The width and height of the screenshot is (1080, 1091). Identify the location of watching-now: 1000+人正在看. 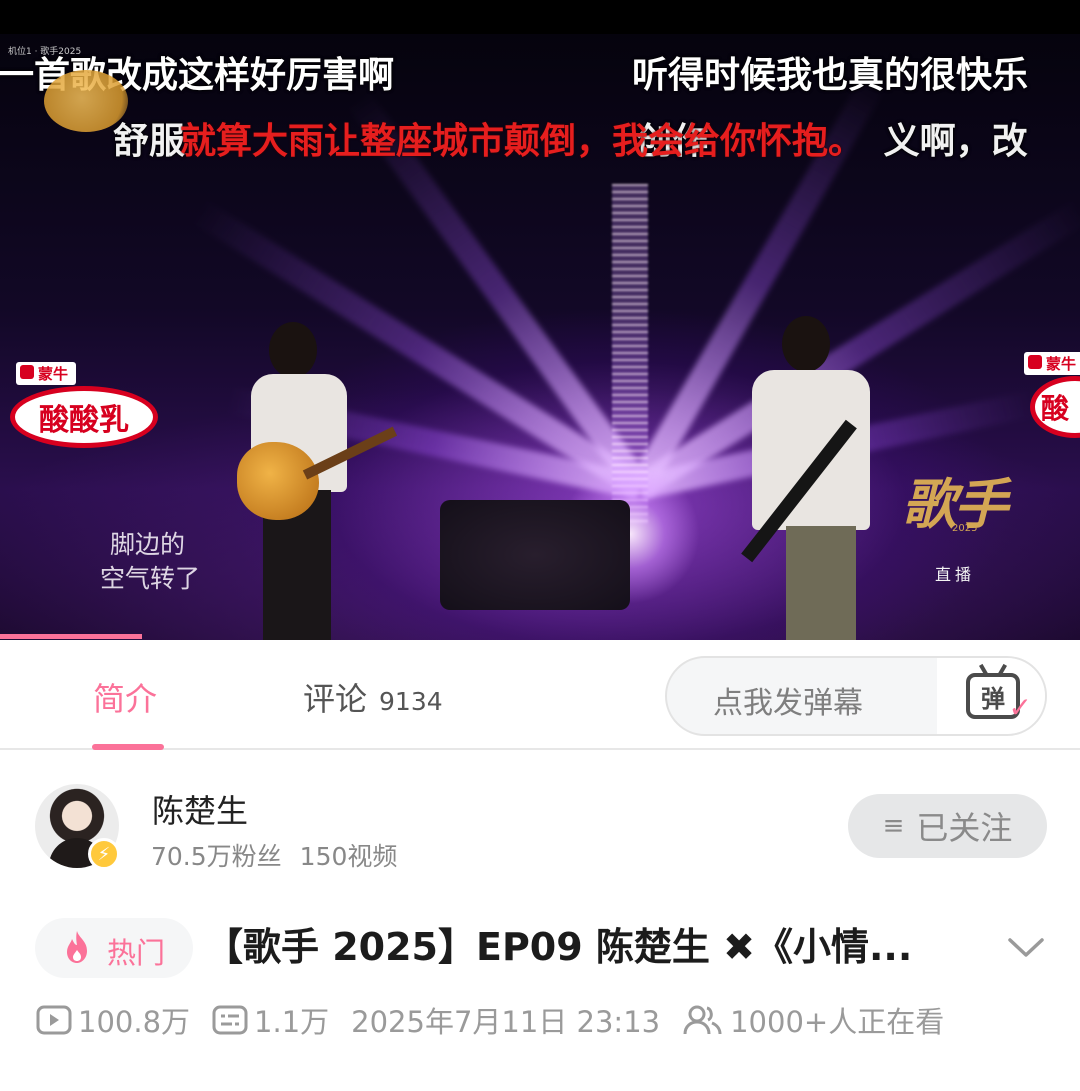
(813, 1020).